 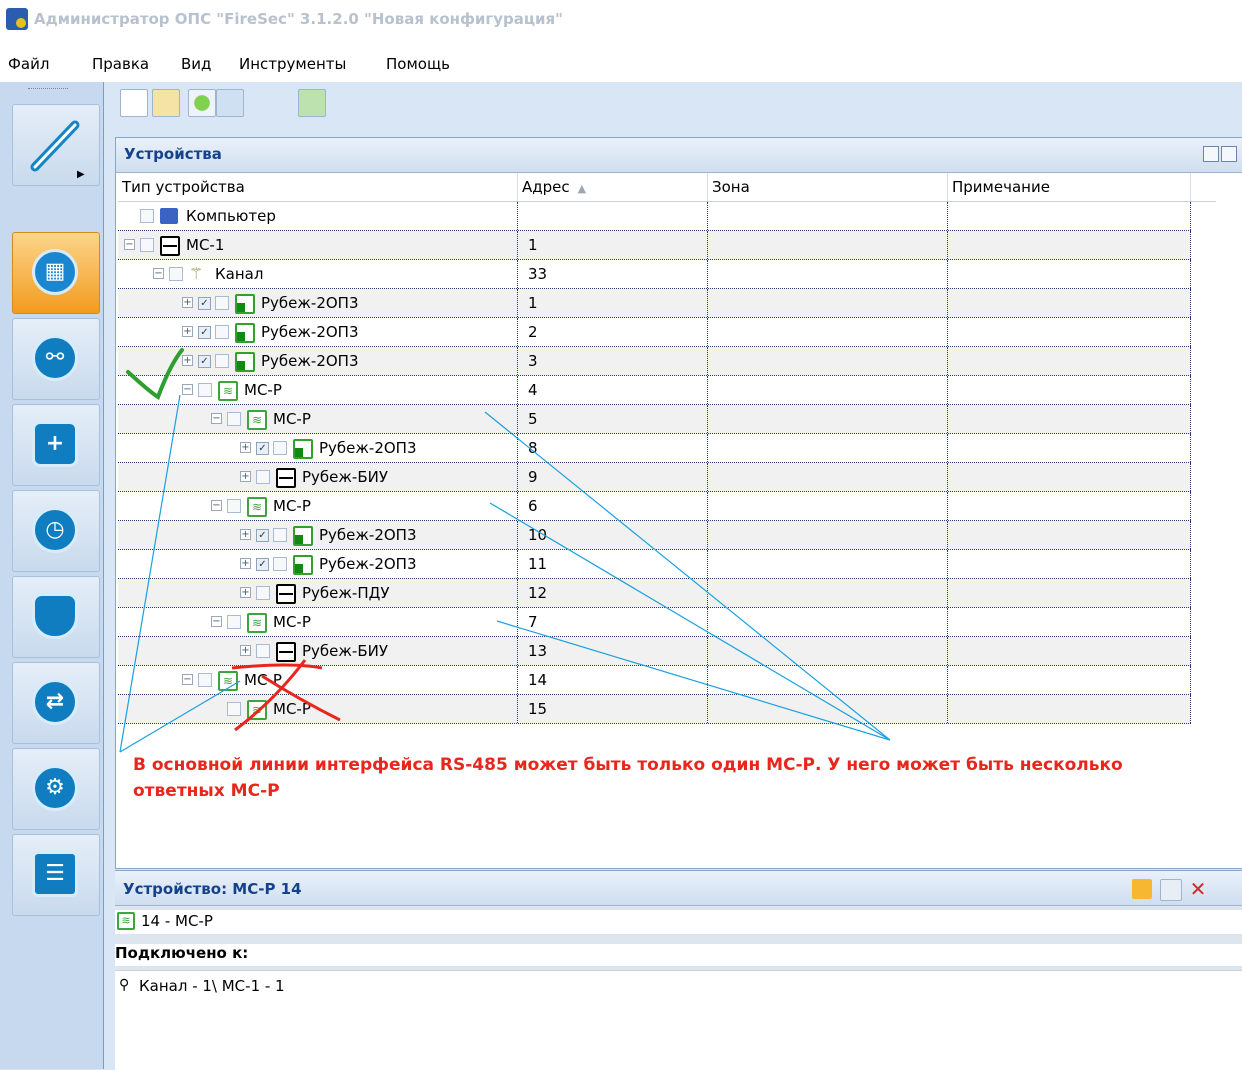 I want to click on table-row: + ✓ Рубеж-2ОП3 2, so click(x=654, y=332).